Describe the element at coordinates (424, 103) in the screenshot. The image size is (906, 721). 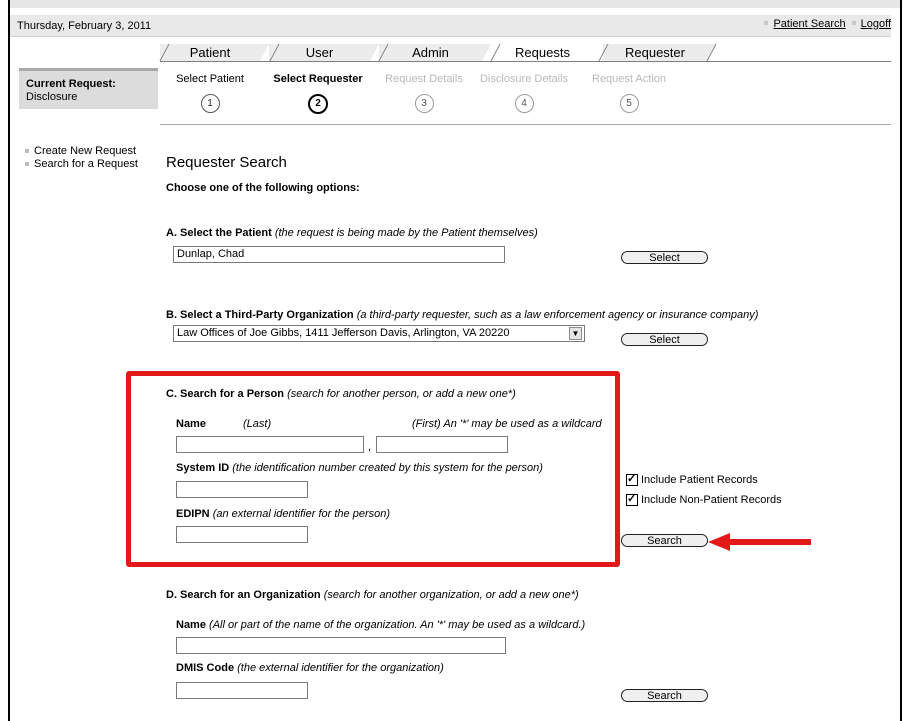
I see `step-number-icon: 3` at that location.